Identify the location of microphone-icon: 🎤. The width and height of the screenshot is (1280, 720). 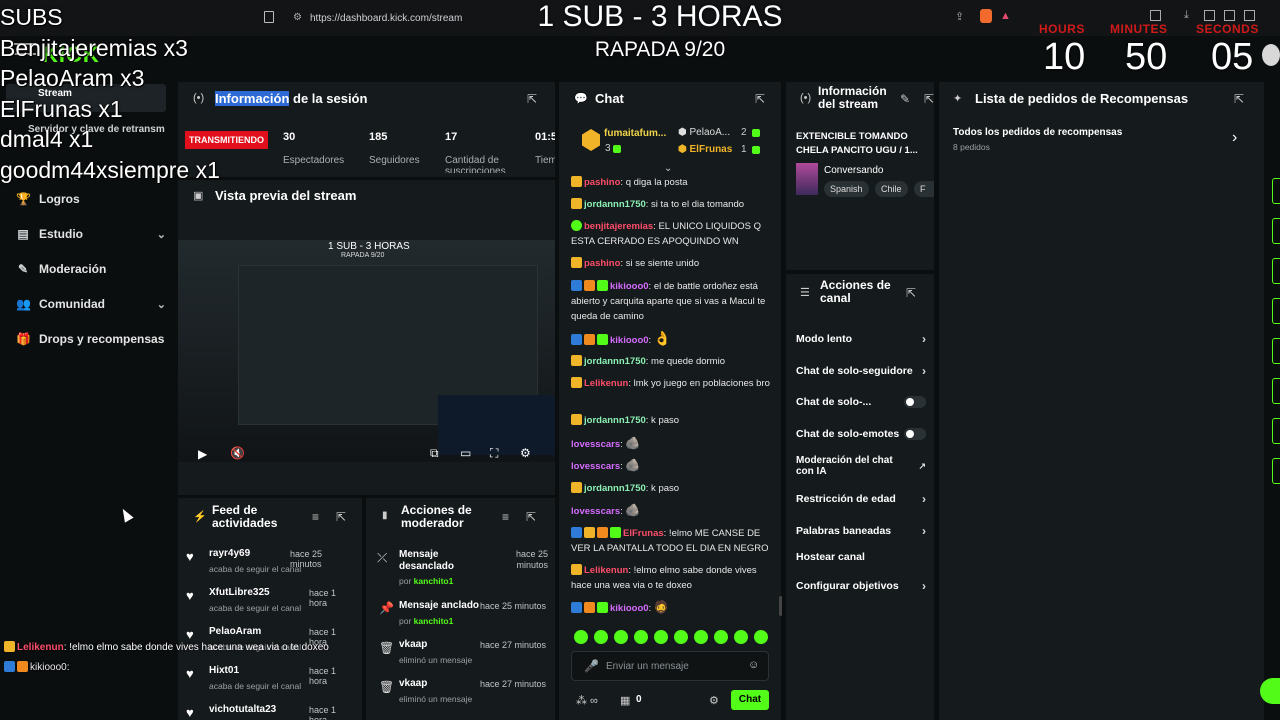
(591, 666).